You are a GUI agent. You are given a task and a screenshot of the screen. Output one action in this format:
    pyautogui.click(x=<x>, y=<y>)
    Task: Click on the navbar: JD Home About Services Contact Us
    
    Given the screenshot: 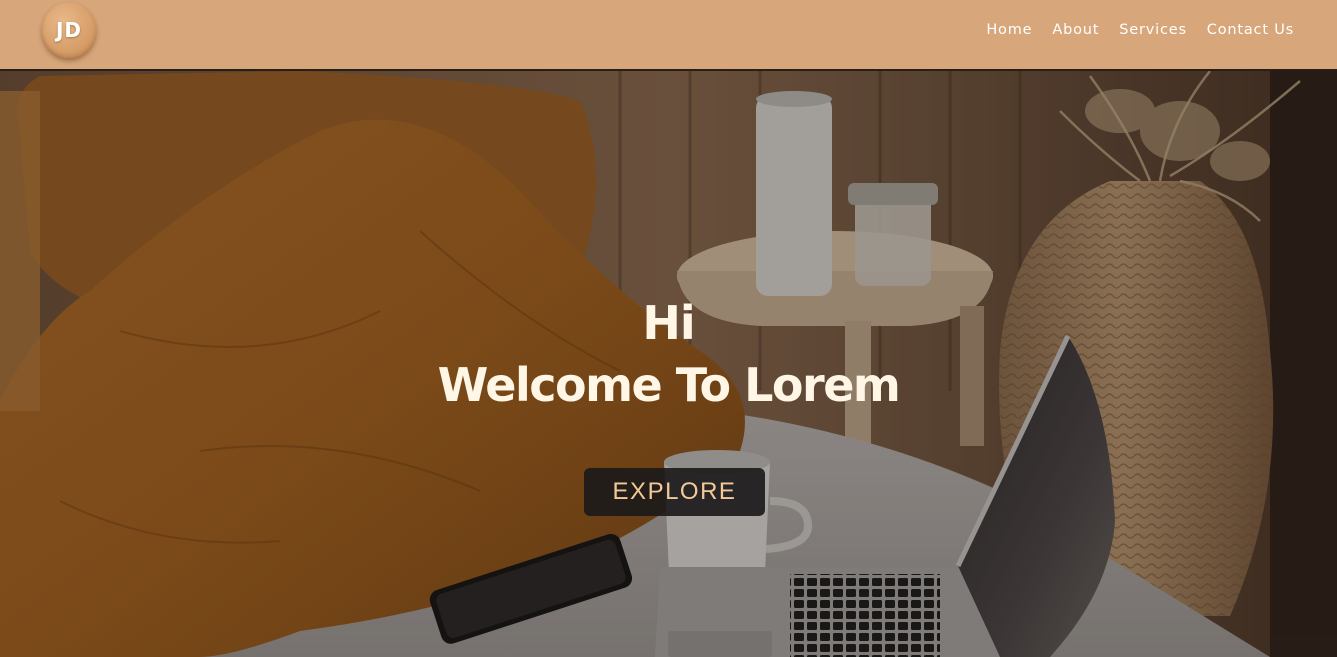 What is the action you would take?
    pyautogui.click(x=668, y=35)
    